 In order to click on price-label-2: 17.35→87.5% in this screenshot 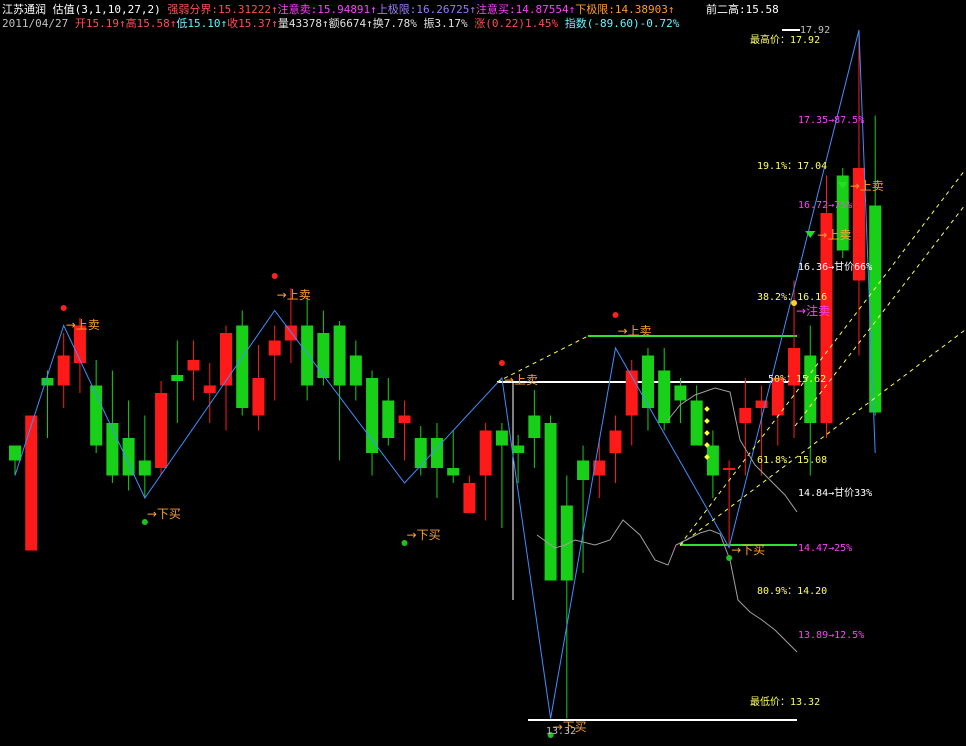, I will do `click(831, 120)`.